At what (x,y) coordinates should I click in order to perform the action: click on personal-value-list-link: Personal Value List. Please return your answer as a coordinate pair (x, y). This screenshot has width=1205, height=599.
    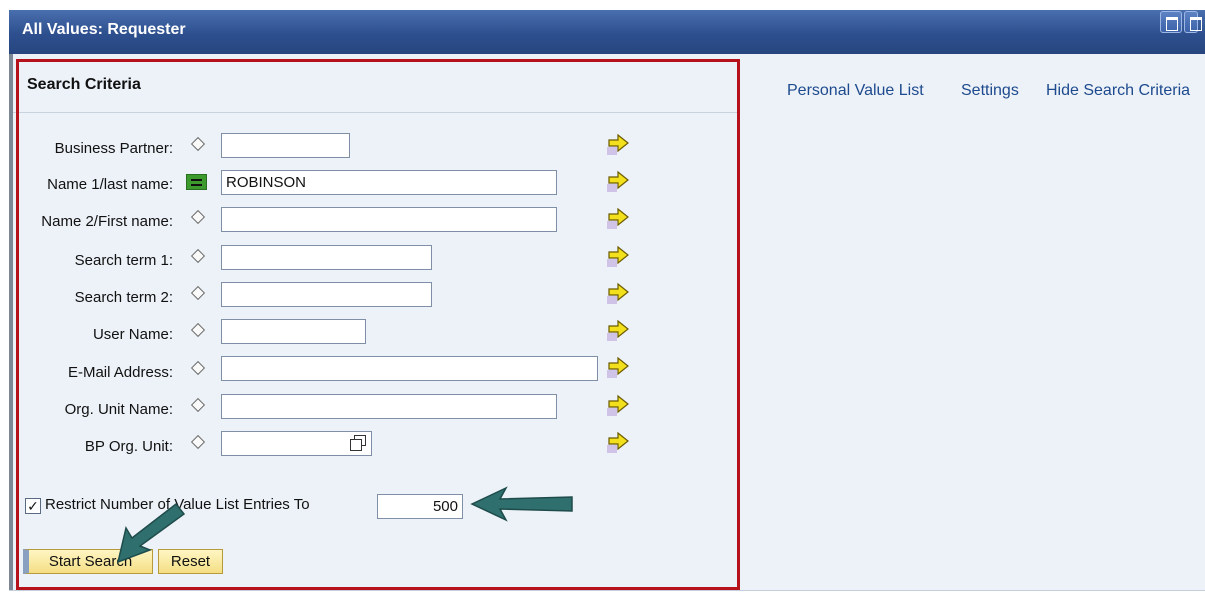
    Looking at the image, I should click on (855, 91).